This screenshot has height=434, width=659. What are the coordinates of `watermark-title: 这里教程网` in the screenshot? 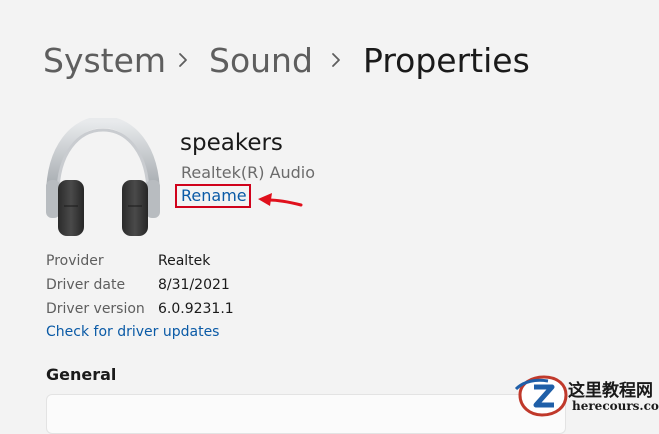 It's located at (610, 391).